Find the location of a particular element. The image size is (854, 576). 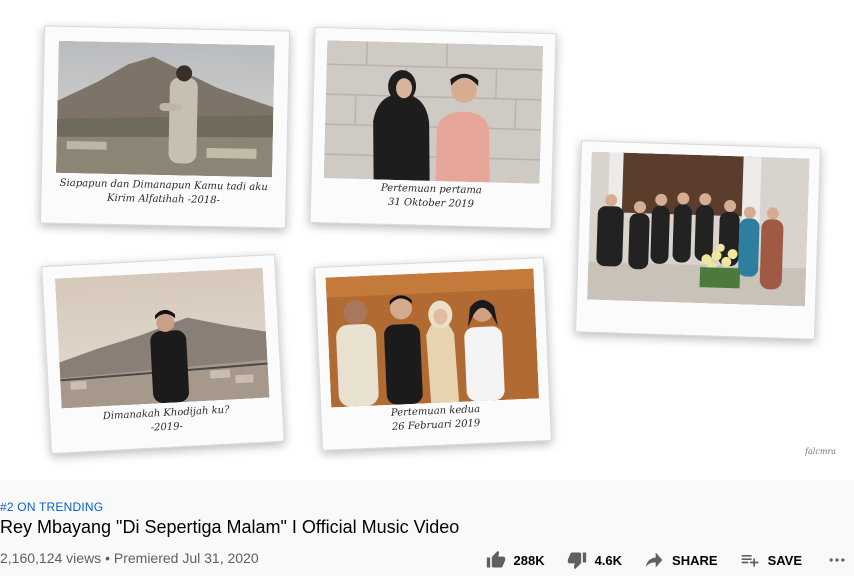

trending-badge-link: #2 ON TRENDING is located at coordinates (51, 507).